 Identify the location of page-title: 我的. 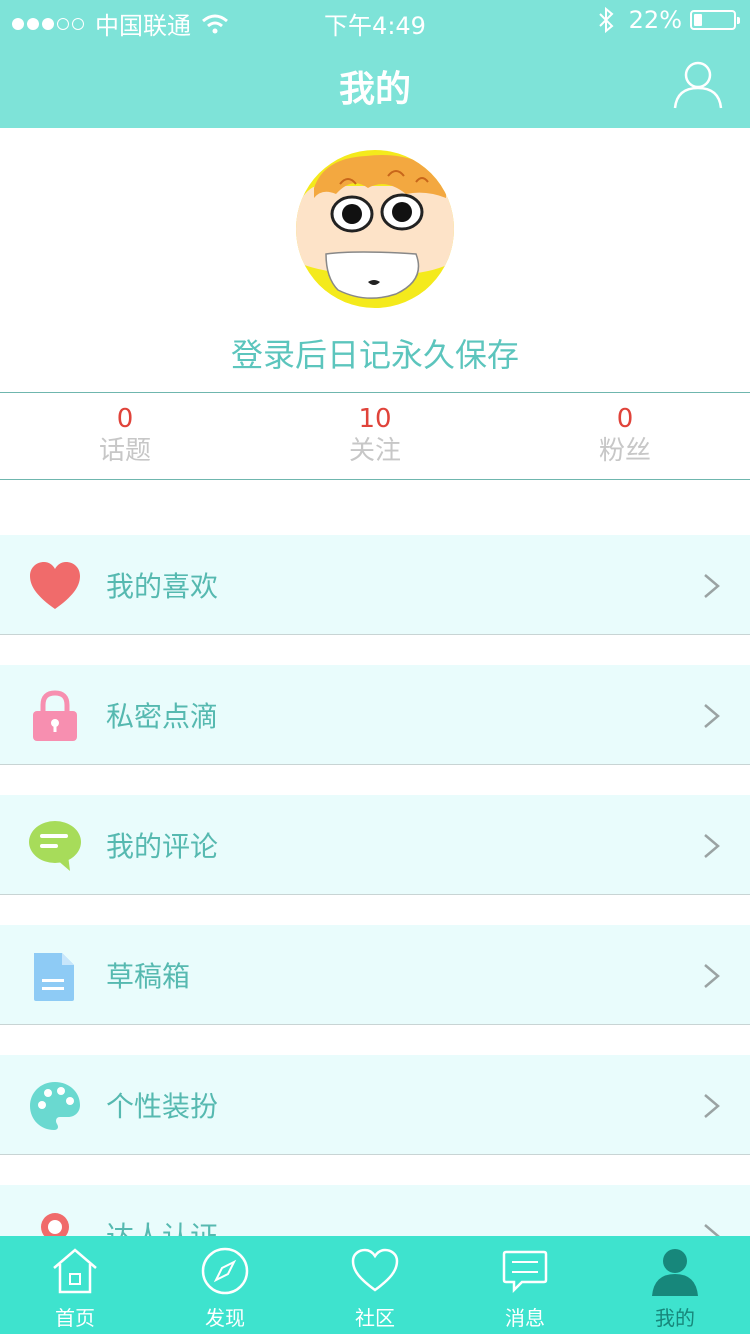
(374, 89).